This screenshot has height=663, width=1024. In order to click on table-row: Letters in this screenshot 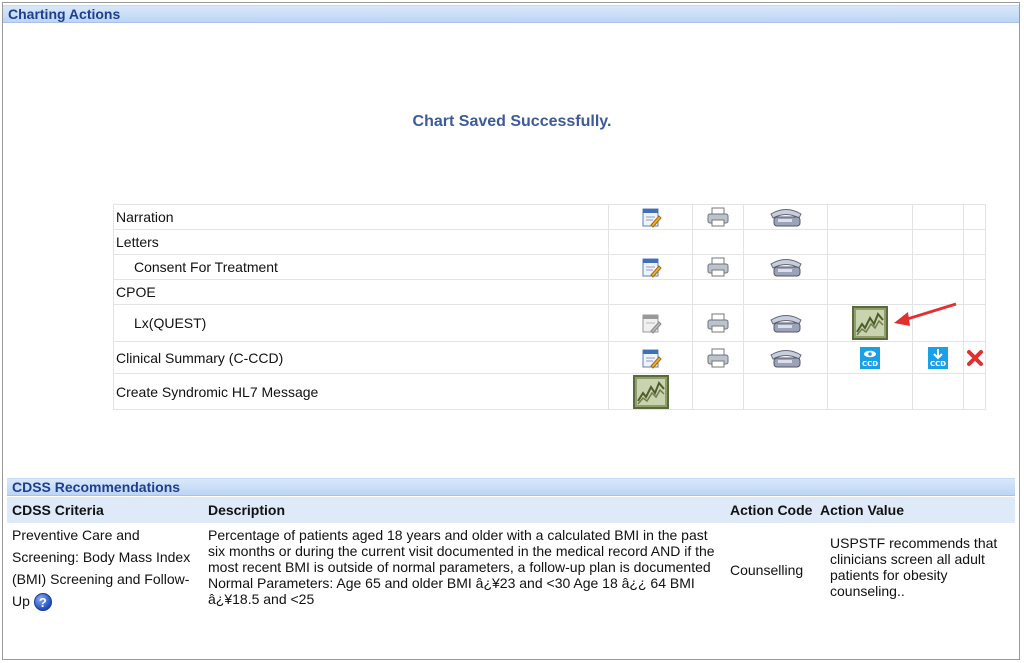, I will do `click(549, 242)`.